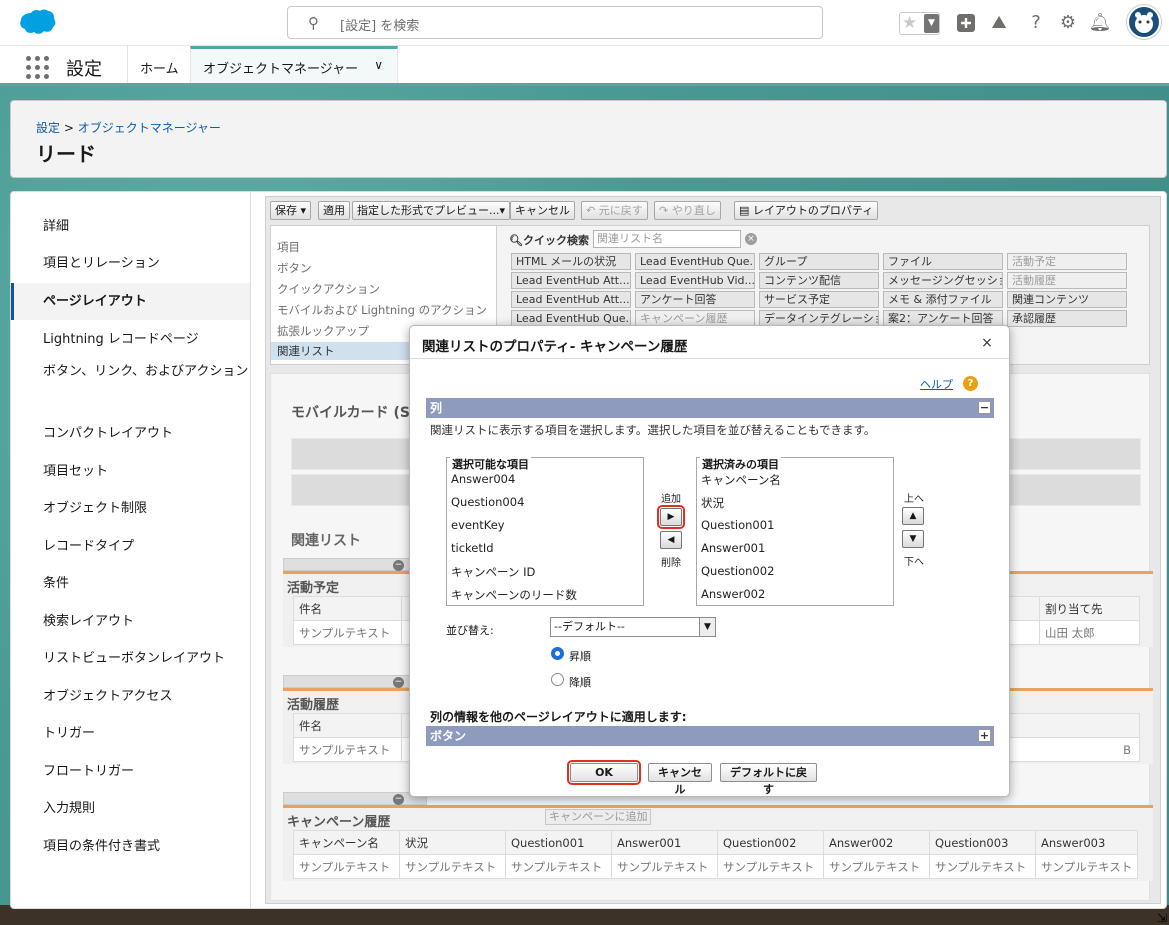 Image resolution: width=1169 pixels, height=925 pixels. Describe the element at coordinates (130, 846) in the screenshot. I see `sidebar-item-conditional-formatting: 項目の条件付き書式` at that location.